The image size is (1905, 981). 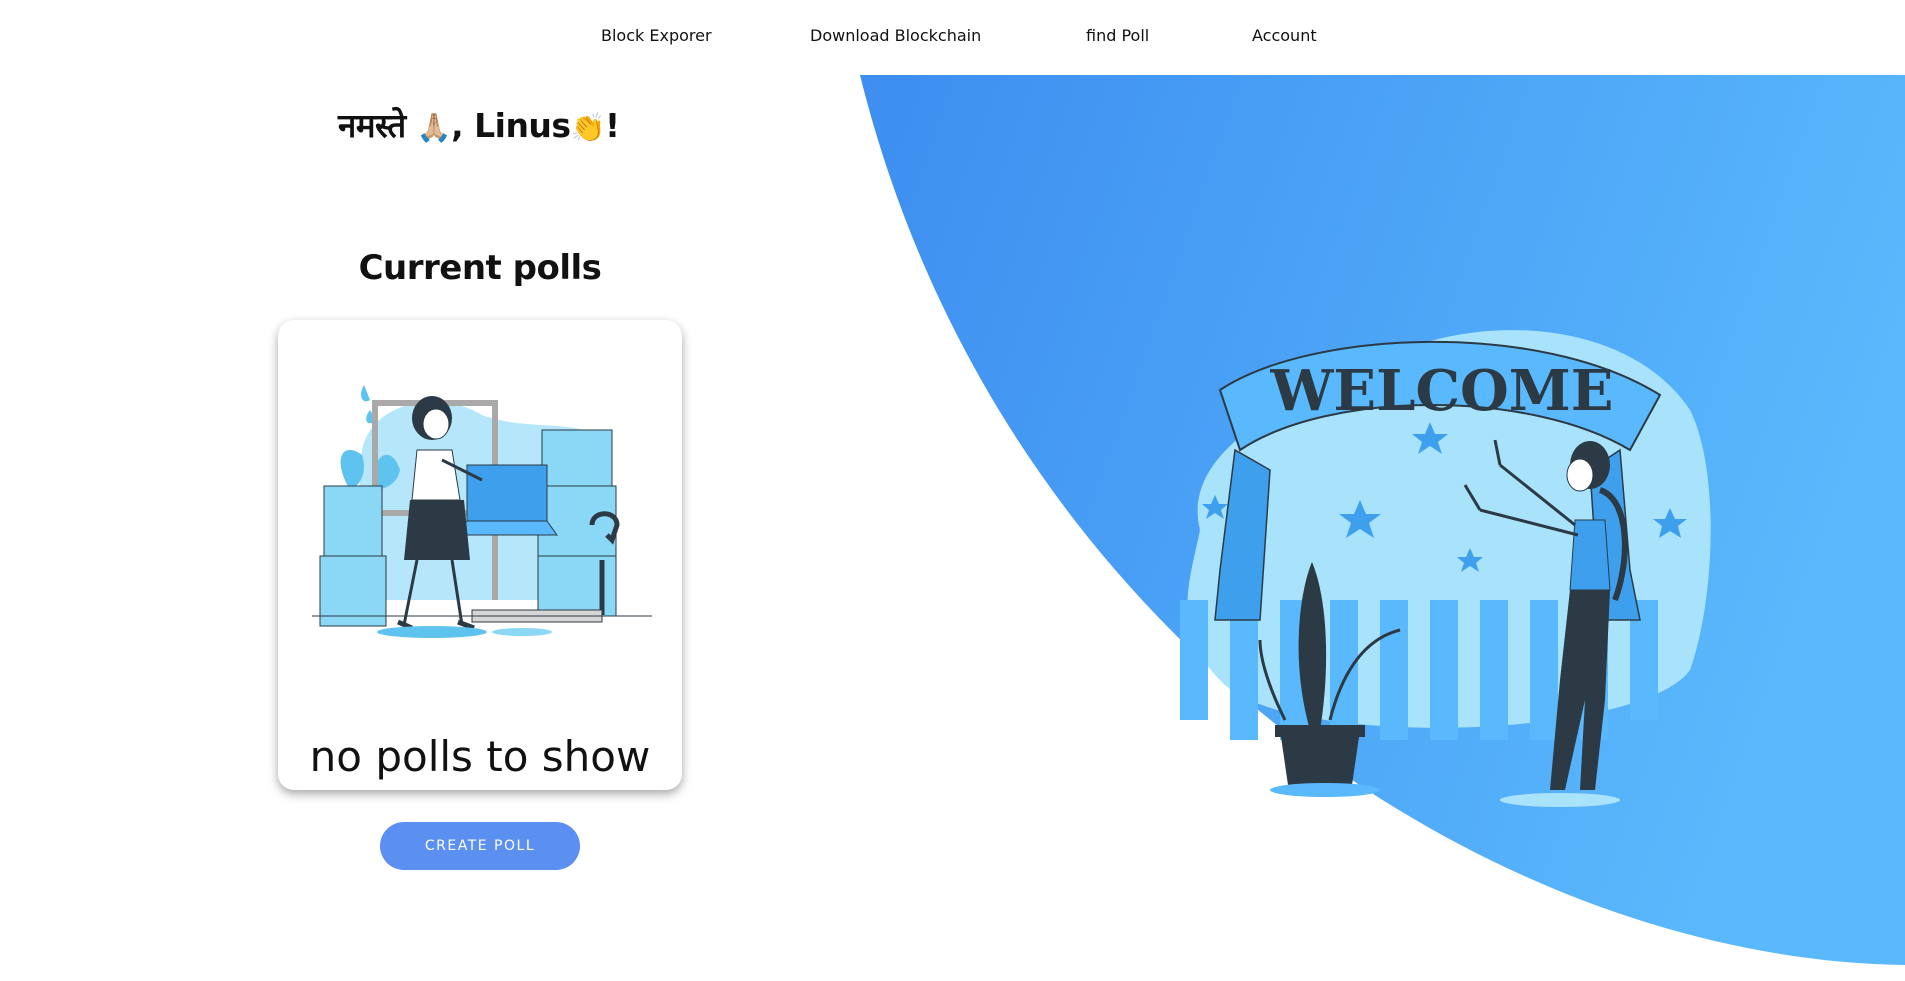 What do you see at coordinates (1442, 391) in the screenshot?
I see `welcome-banner-text: WELCOME` at bounding box center [1442, 391].